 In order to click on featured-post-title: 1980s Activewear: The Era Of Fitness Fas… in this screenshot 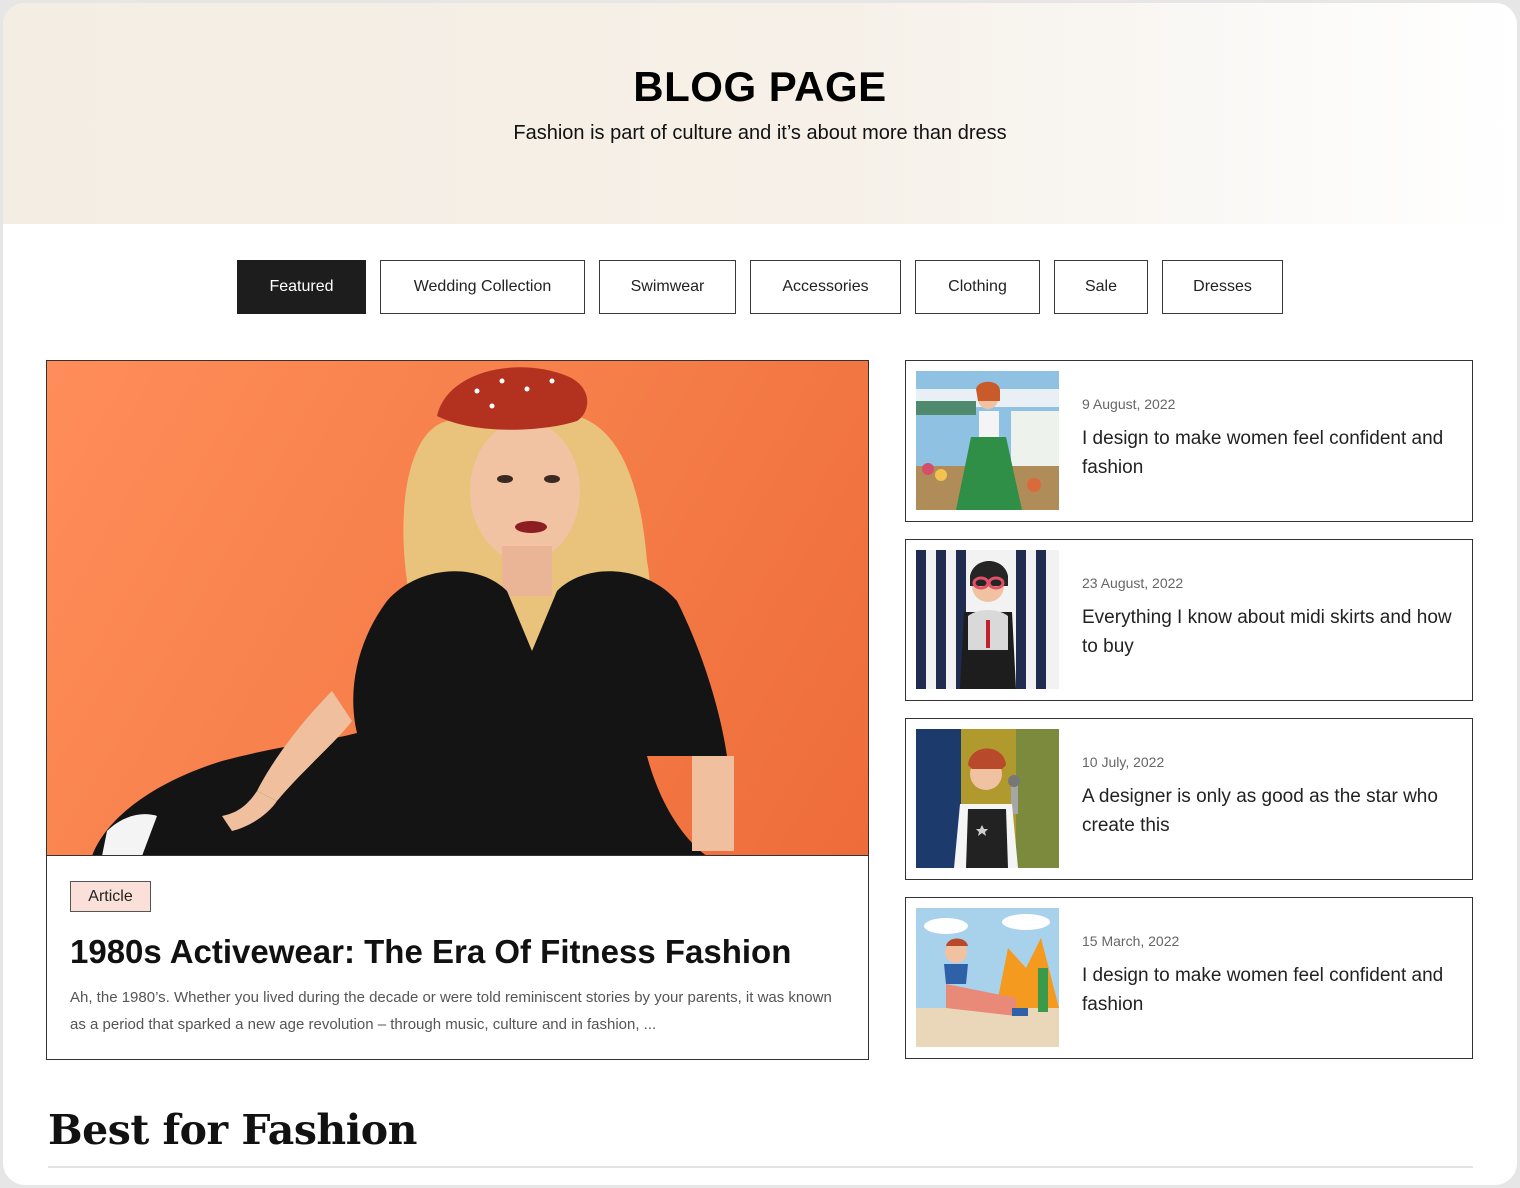, I will do `click(460, 952)`.